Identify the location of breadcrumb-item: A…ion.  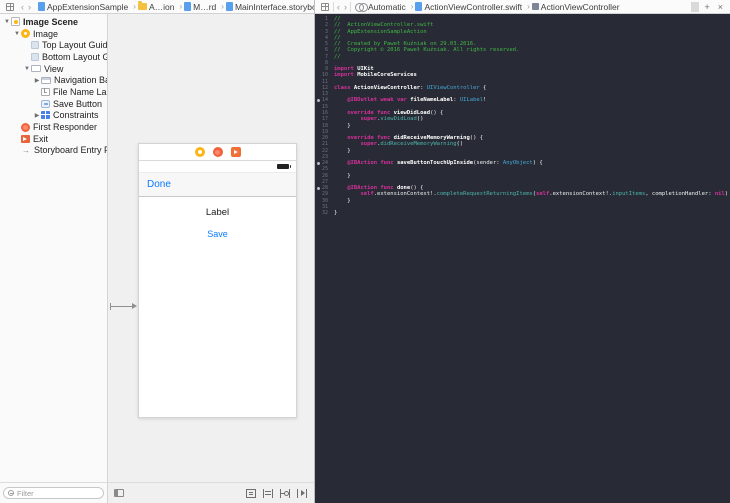
(156, 6).